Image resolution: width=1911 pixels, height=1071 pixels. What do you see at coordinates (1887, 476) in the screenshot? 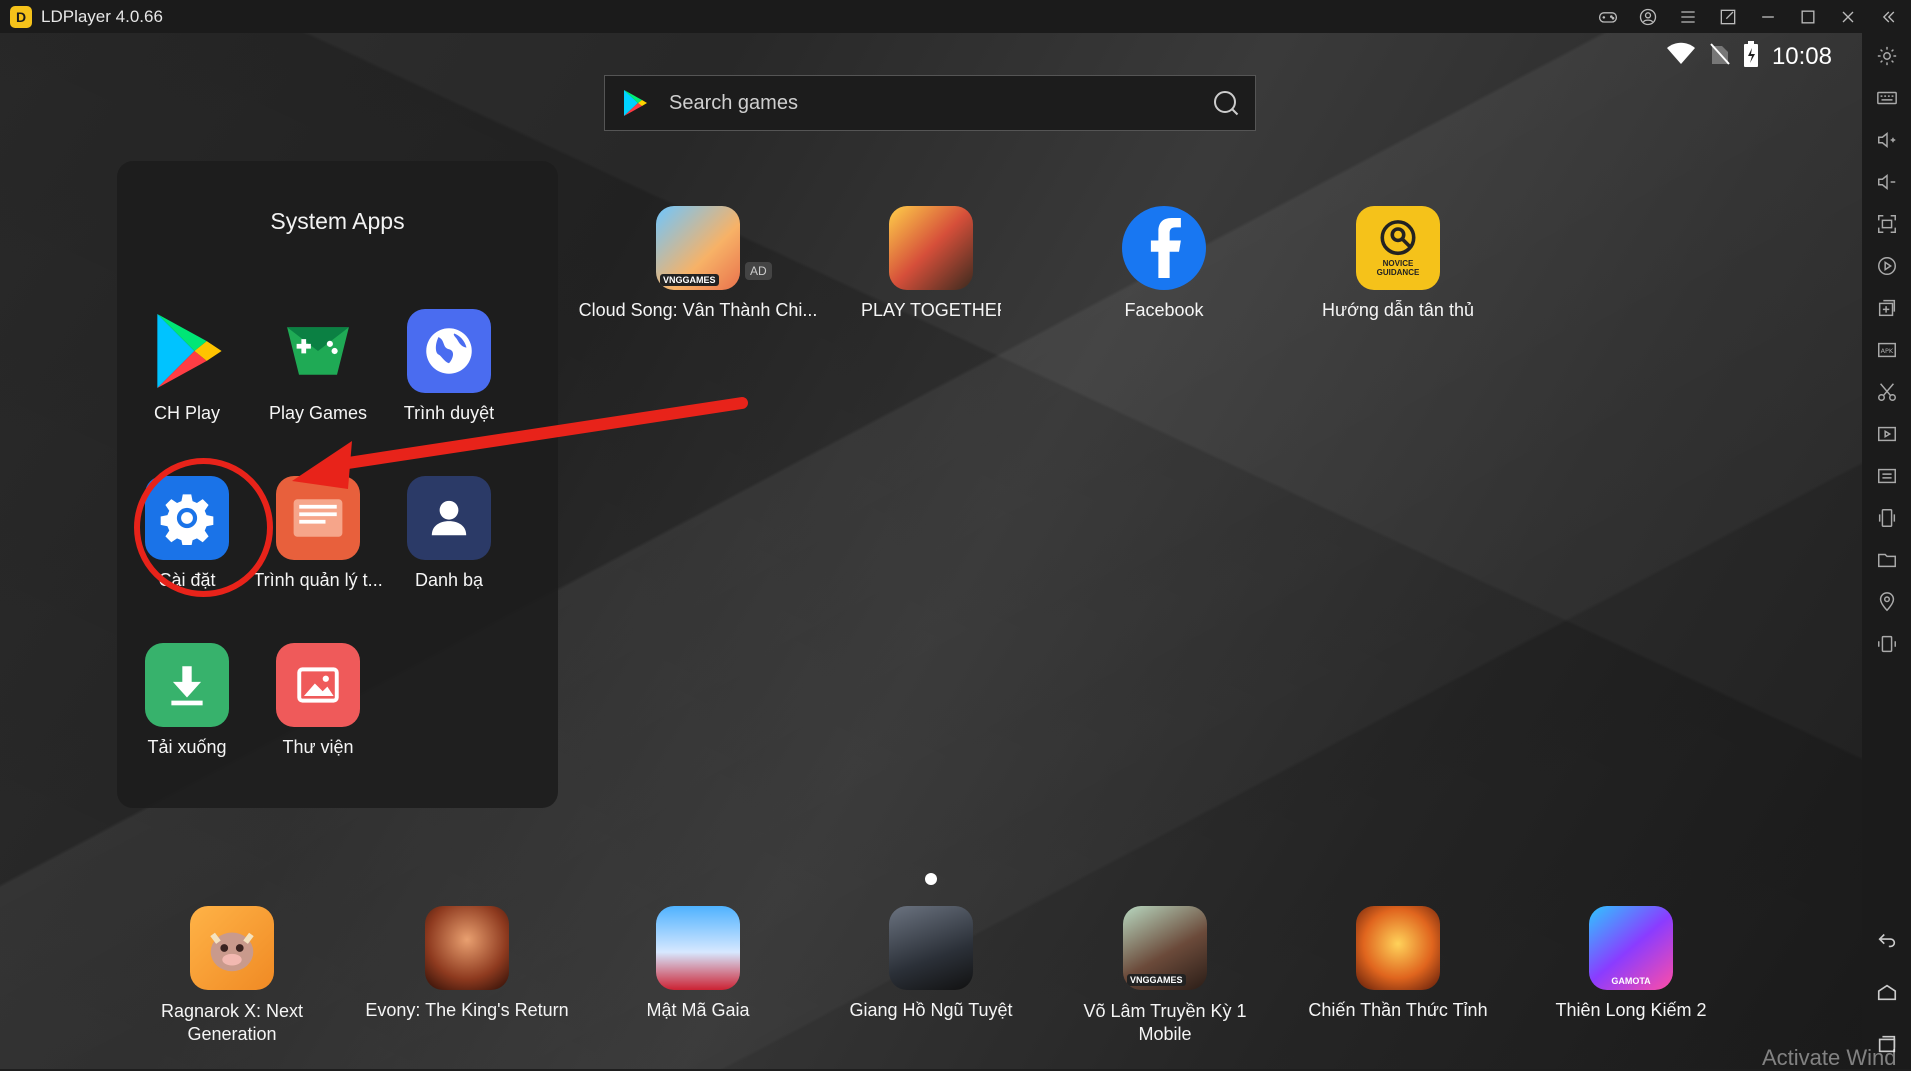
I see `sync-icon` at bounding box center [1887, 476].